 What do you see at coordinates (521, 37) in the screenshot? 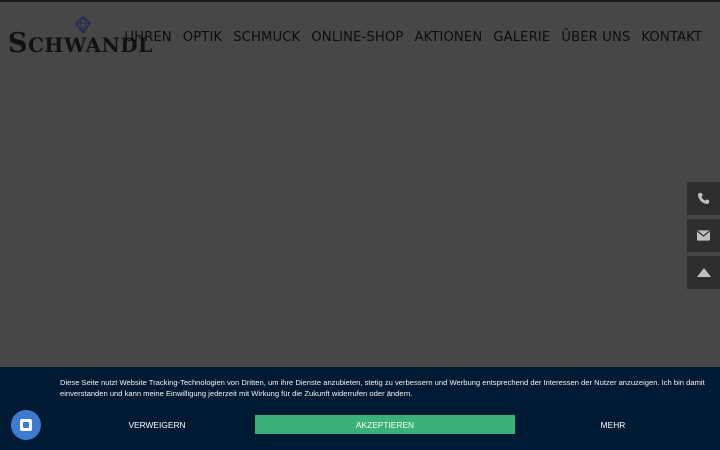
I see `nav-item-galerie: GALERIE` at bounding box center [521, 37].